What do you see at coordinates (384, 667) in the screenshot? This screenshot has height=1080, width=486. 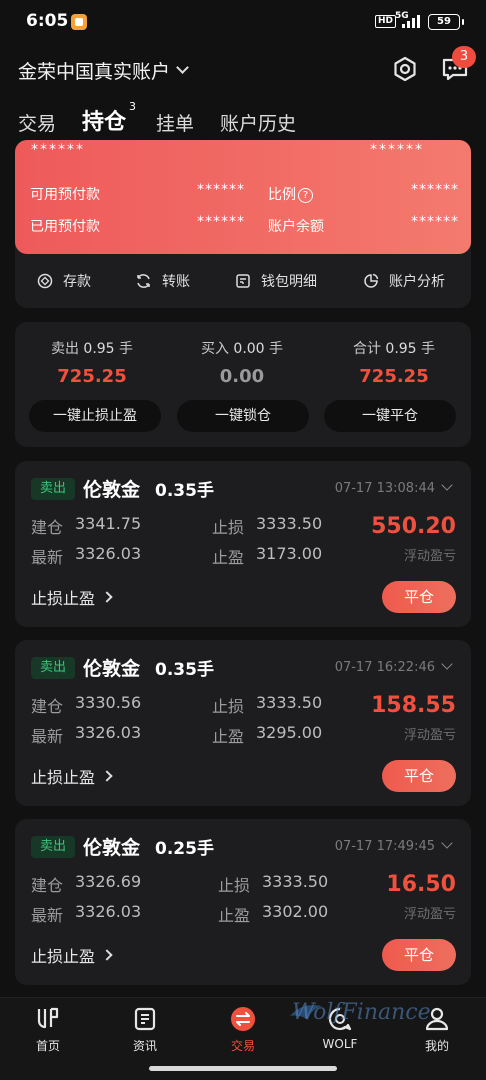 I see `open-time: 07-17 16:22:46` at bounding box center [384, 667].